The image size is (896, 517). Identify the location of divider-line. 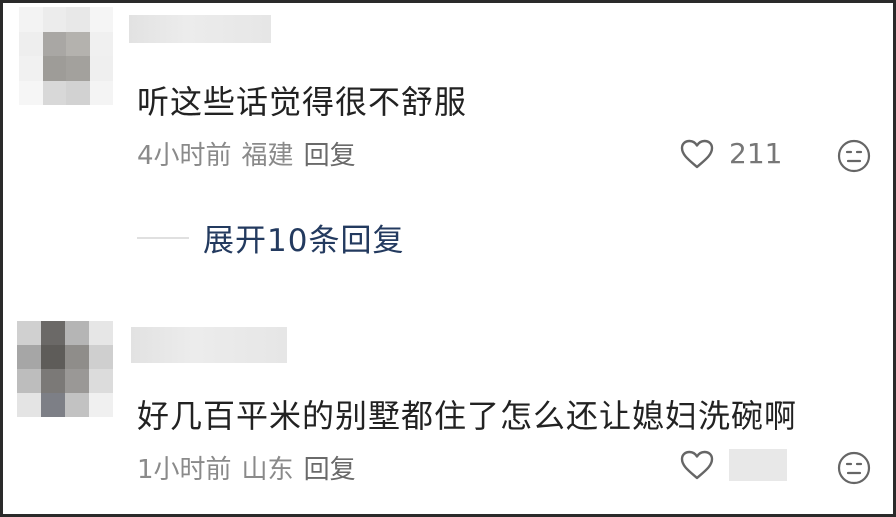
(163, 237).